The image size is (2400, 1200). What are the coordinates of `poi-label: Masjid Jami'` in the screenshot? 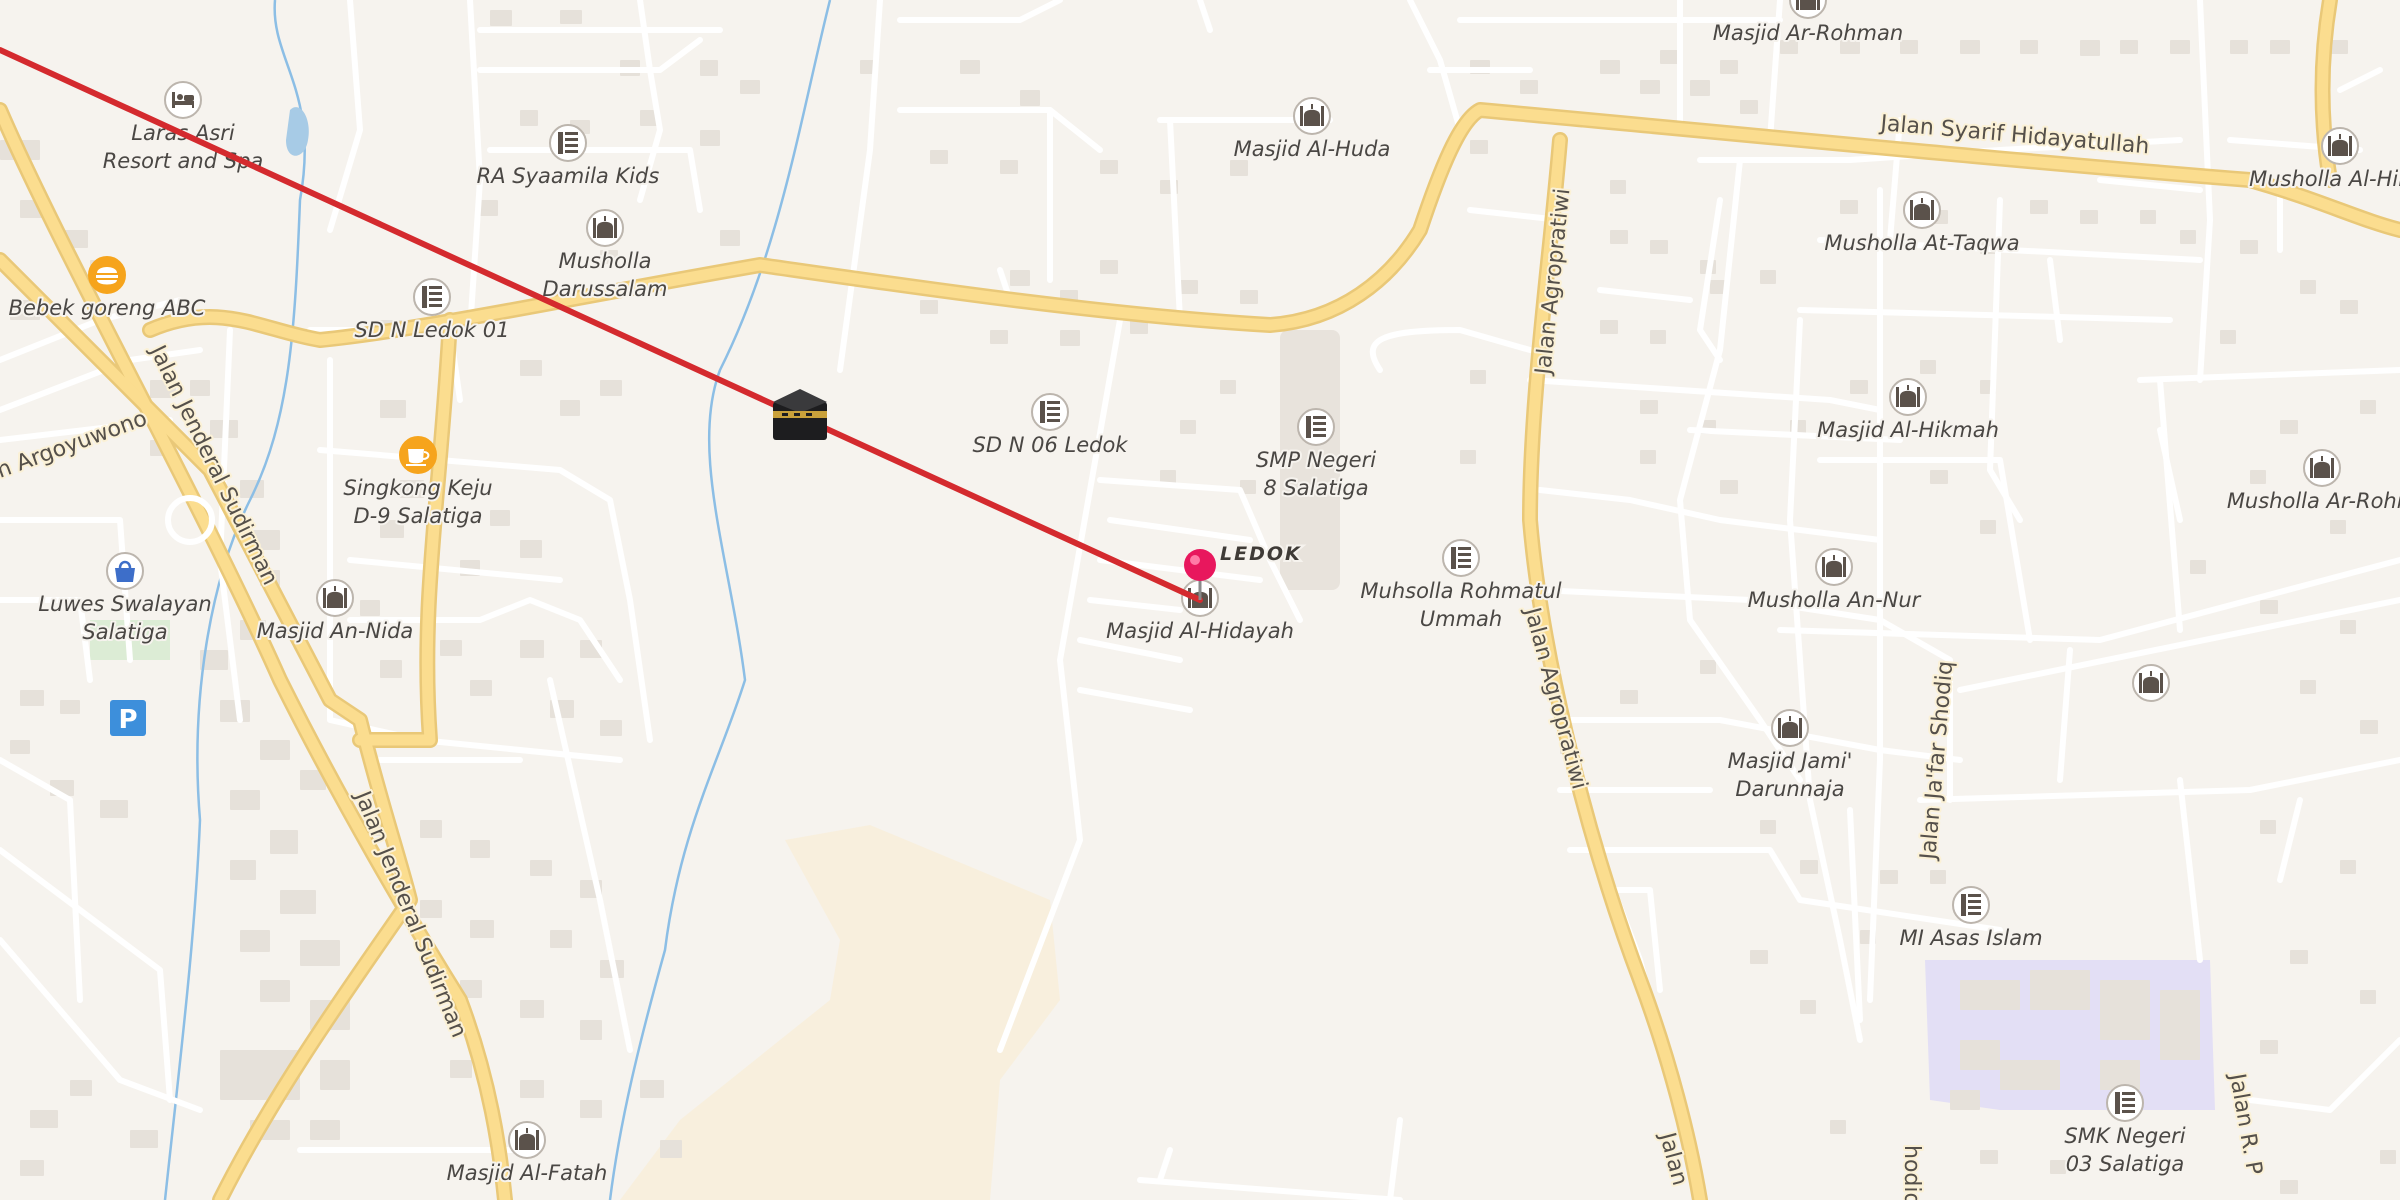 It's located at (1790, 761).